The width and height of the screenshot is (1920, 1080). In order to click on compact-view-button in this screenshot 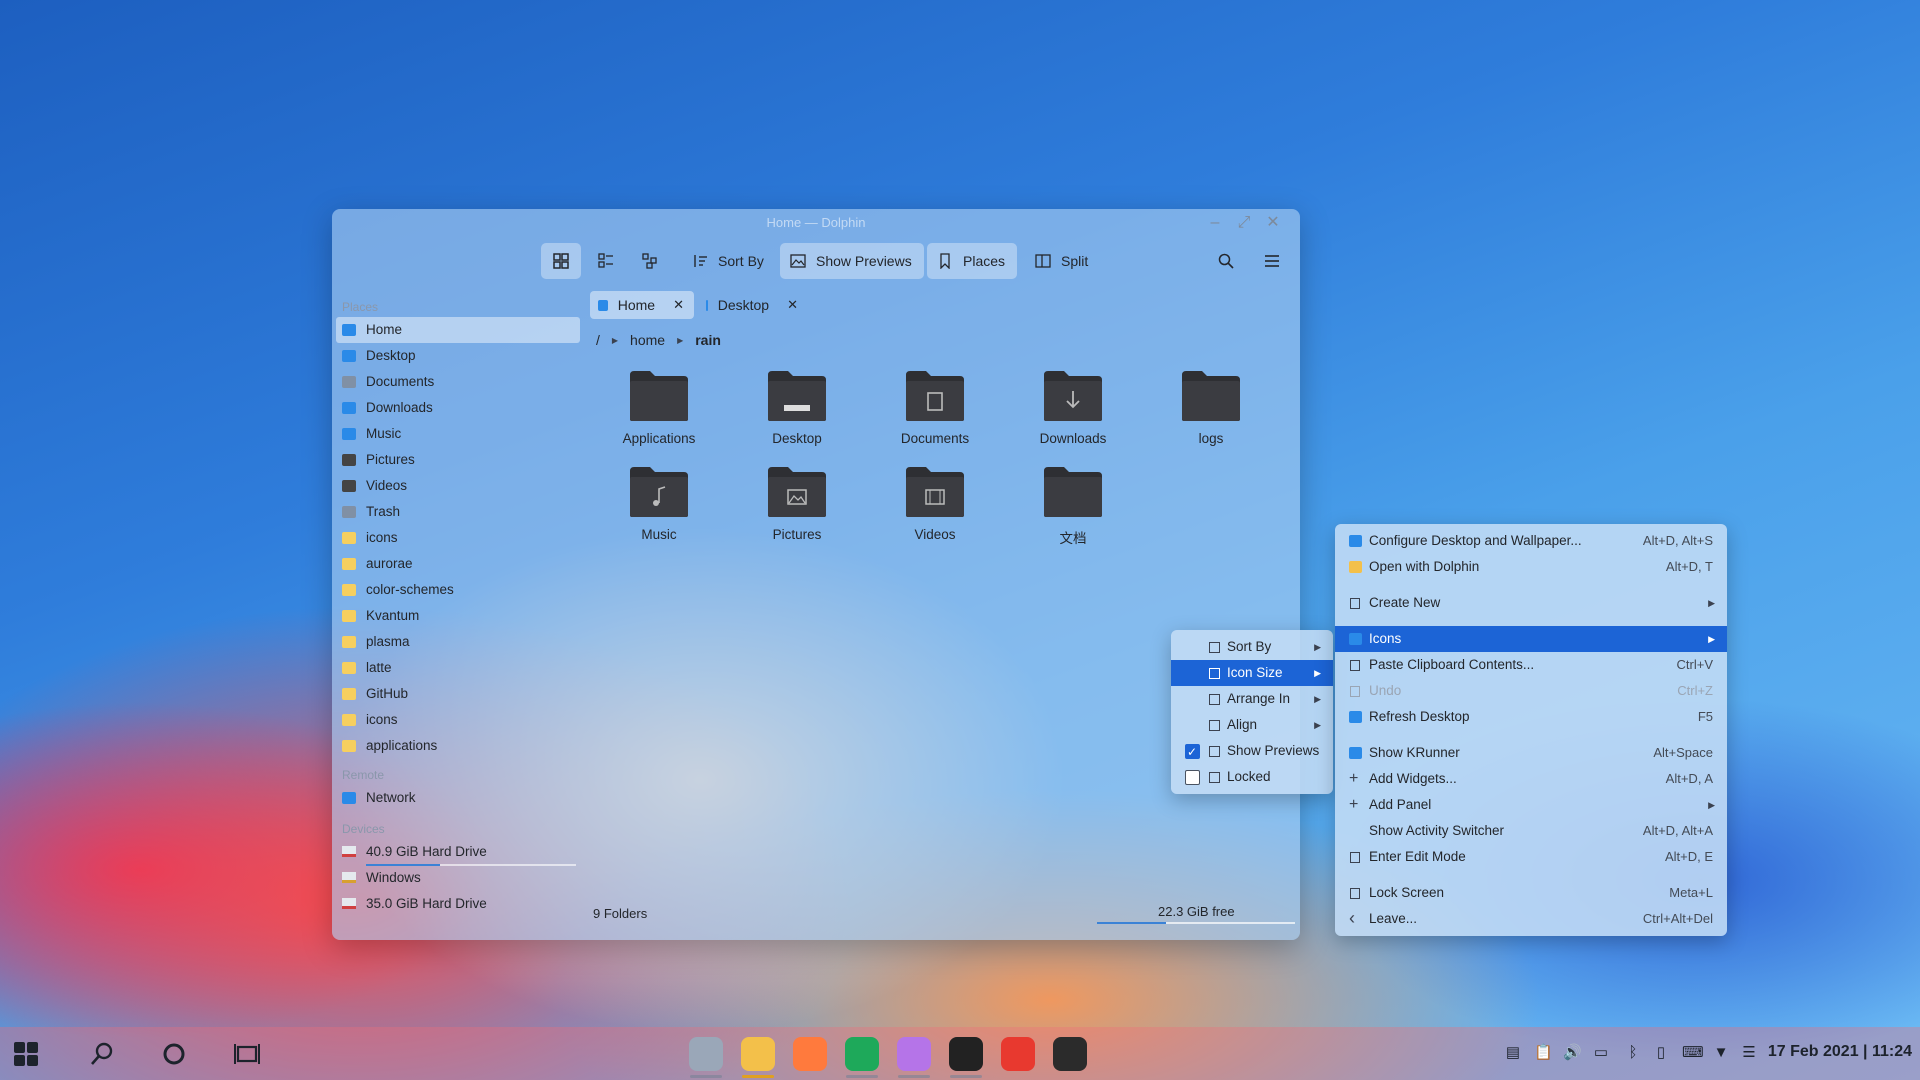, I will do `click(606, 261)`.